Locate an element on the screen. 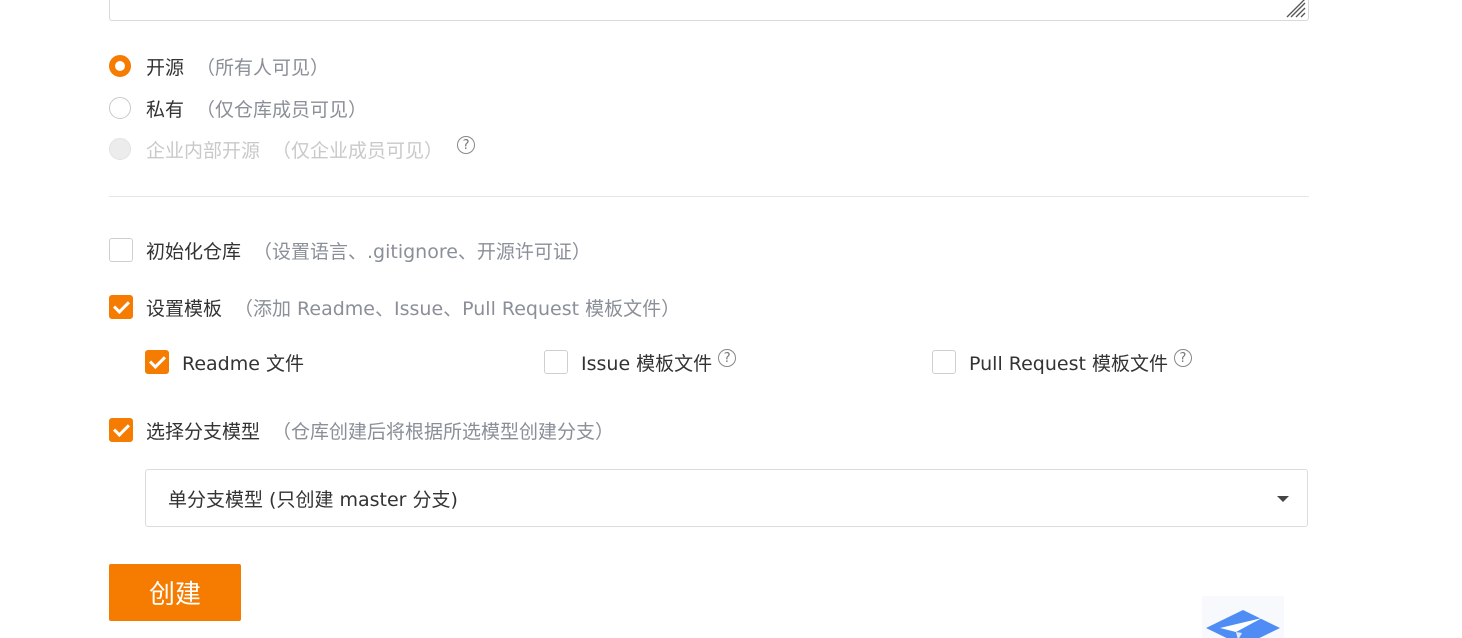 This screenshot has height=638, width=1462. description-textarea is located at coordinates (709, 10).